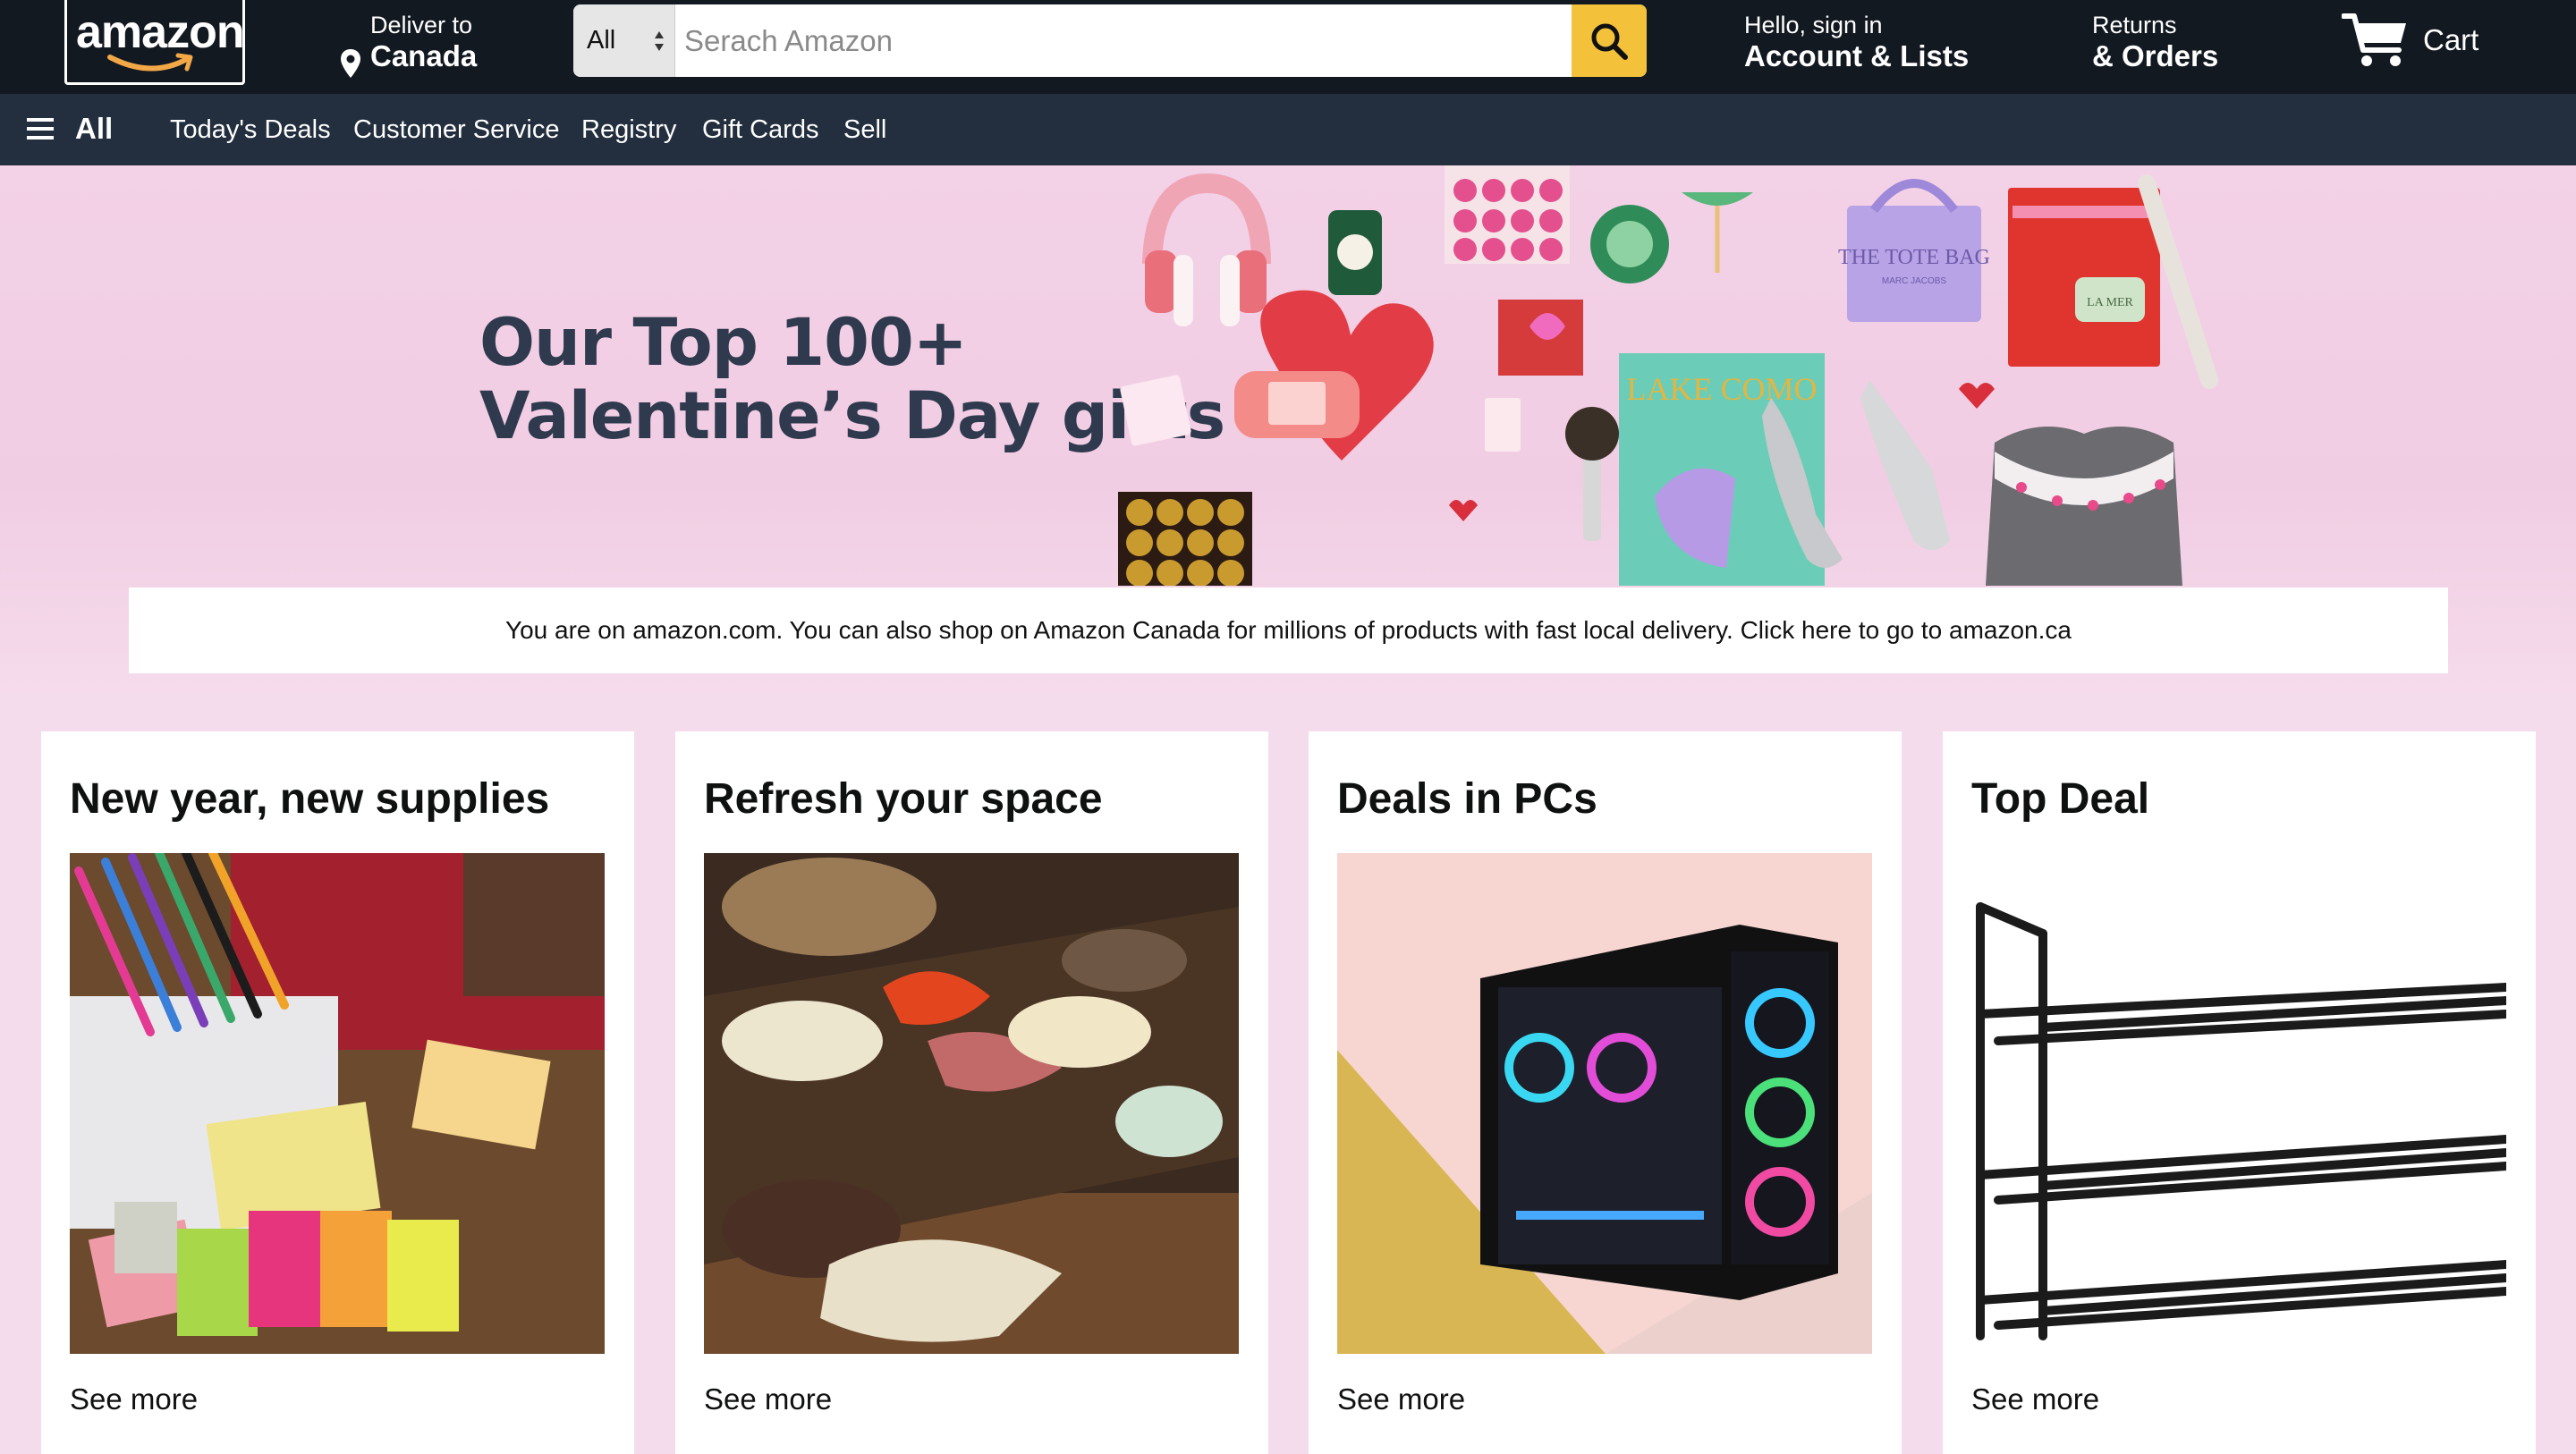 The width and height of the screenshot is (2576, 1454). I want to click on gaming-pc-image, so click(1604, 1104).